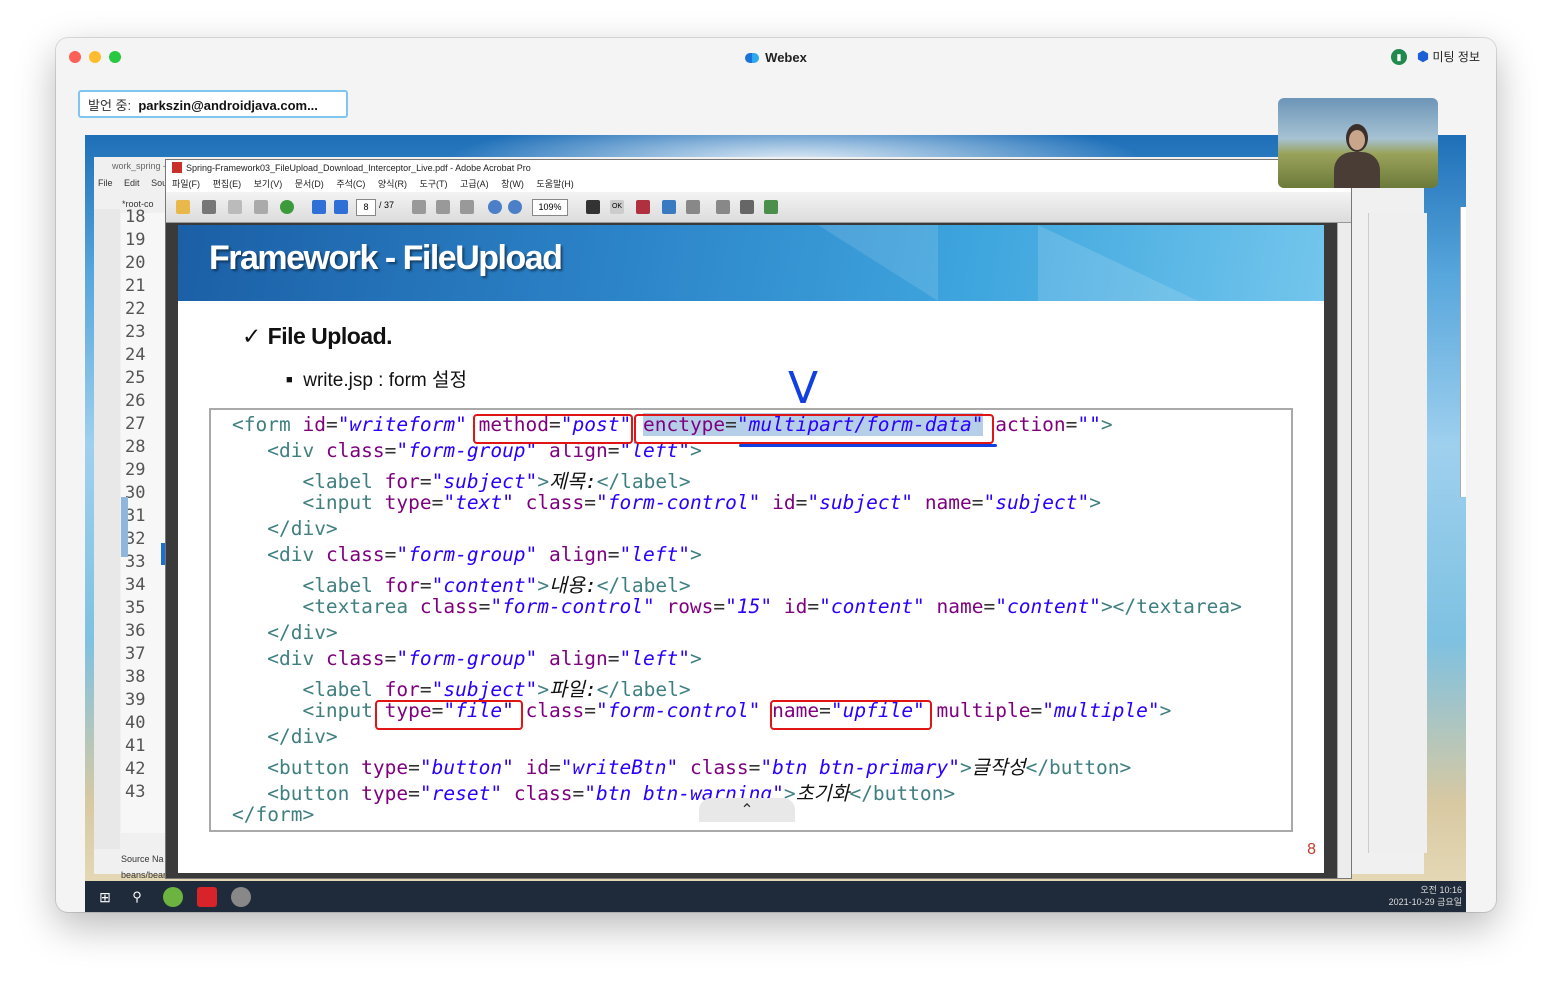  Describe the element at coordinates (1397, 533) in the screenshot. I see `eclipse-right-panel` at that location.